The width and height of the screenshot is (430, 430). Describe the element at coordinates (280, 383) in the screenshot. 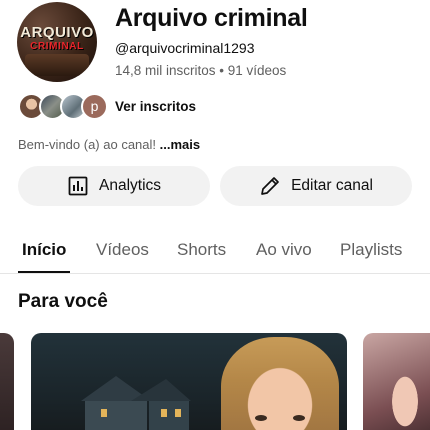

I see `girl-portrait` at that location.